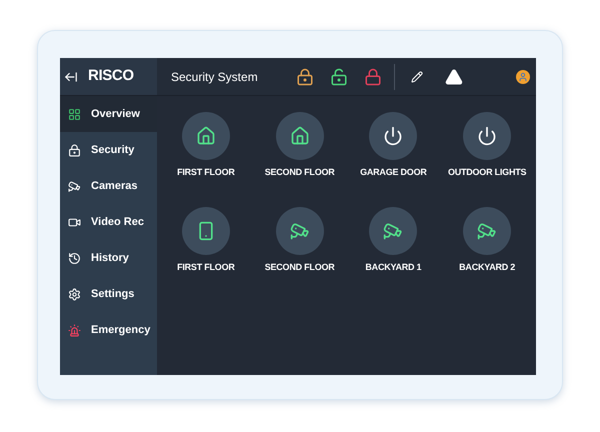 This screenshot has height=432, width=600. Describe the element at coordinates (487, 267) in the screenshot. I see `device-label: BACKYARD 2` at that location.